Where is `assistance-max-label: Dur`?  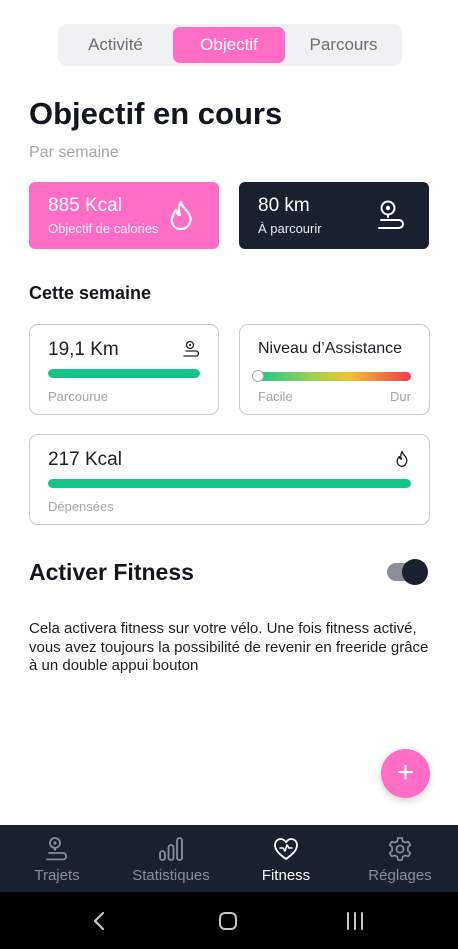
assistance-max-label: Dur is located at coordinates (400, 396).